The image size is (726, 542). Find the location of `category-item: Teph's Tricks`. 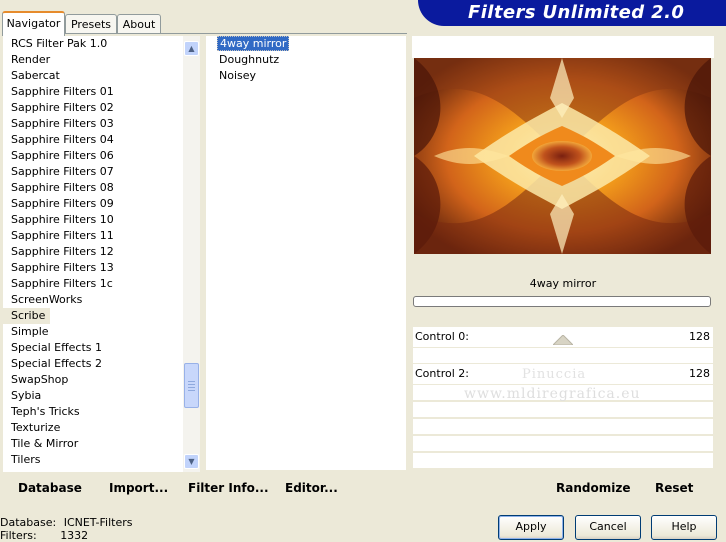

category-item: Teph's Tricks is located at coordinates (93, 412).